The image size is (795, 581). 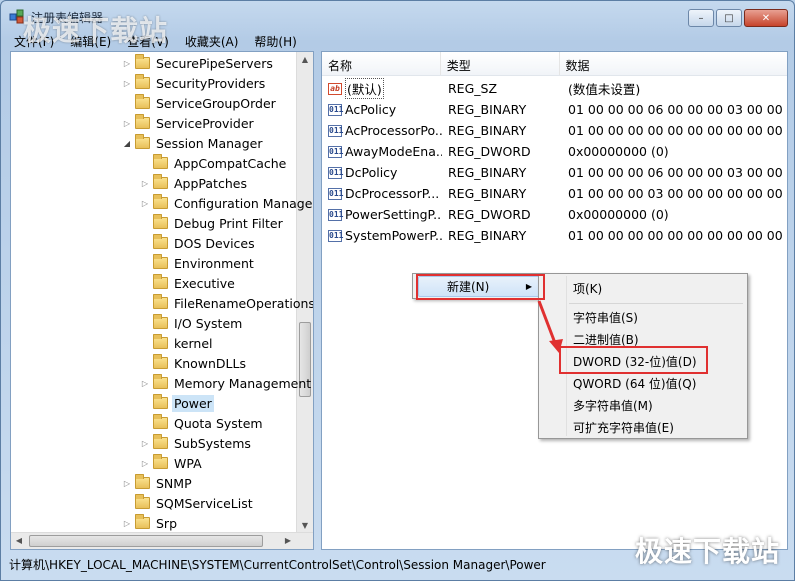 What do you see at coordinates (766, 18) in the screenshot?
I see `close-button: ✕` at bounding box center [766, 18].